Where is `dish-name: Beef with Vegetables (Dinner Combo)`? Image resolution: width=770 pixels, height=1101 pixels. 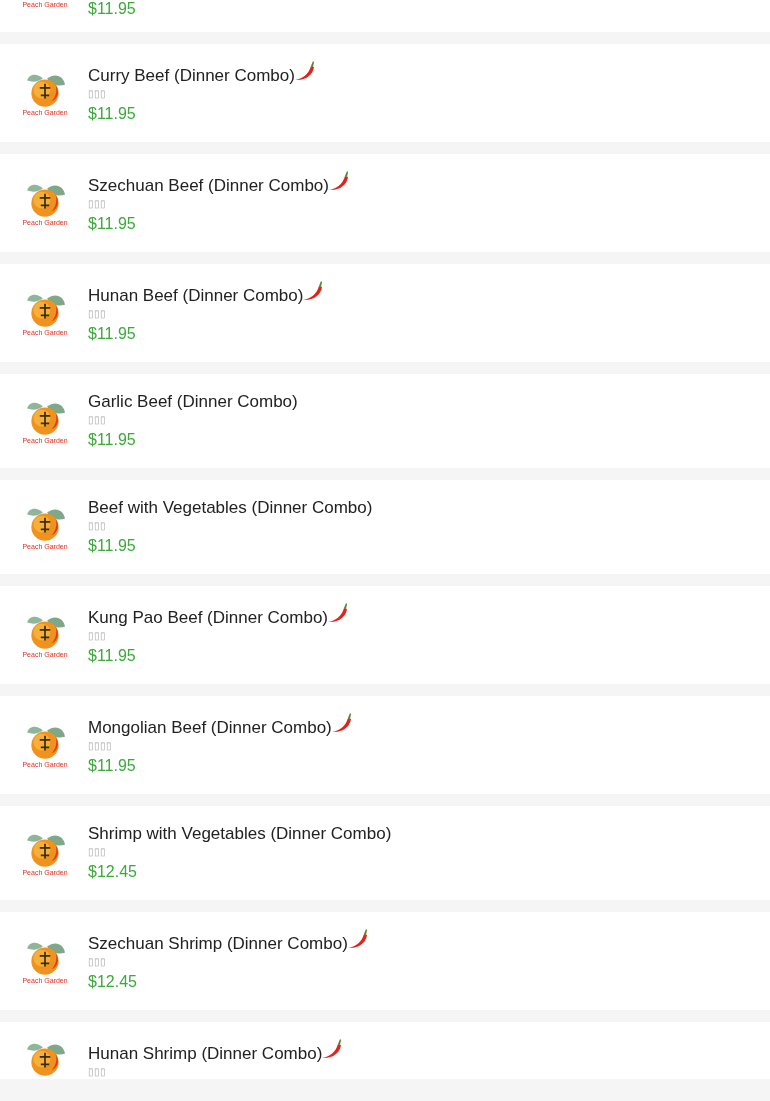
dish-name: Beef with Vegetables (Dinner Combo) is located at coordinates (230, 508).